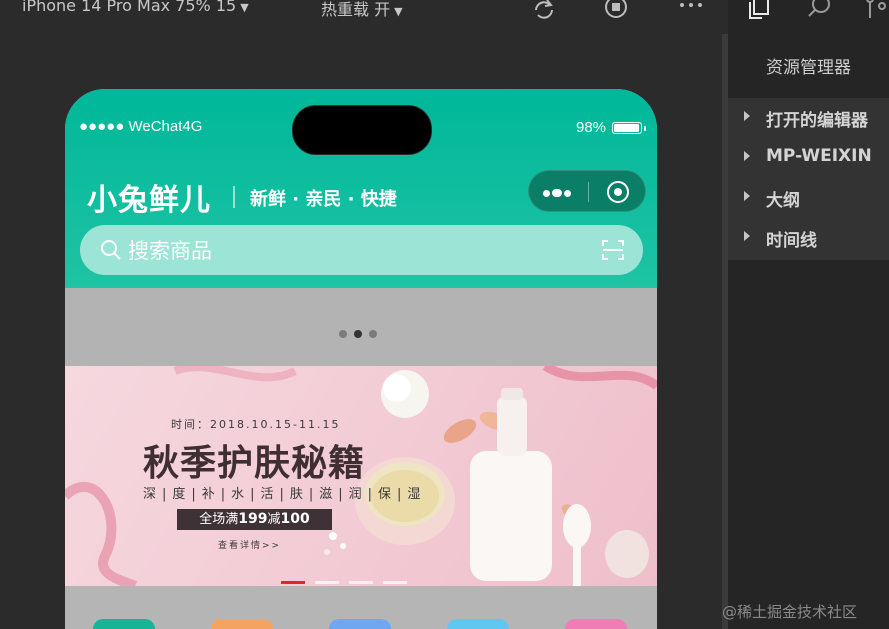 The height and width of the screenshot is (629, 889). What do you see at coordinates (285, 494) in the screenshot?
I see `banner-subtitle: 深|度|补|水|活|肤|滋|润|保|湿` at bounding box center [285, 494].